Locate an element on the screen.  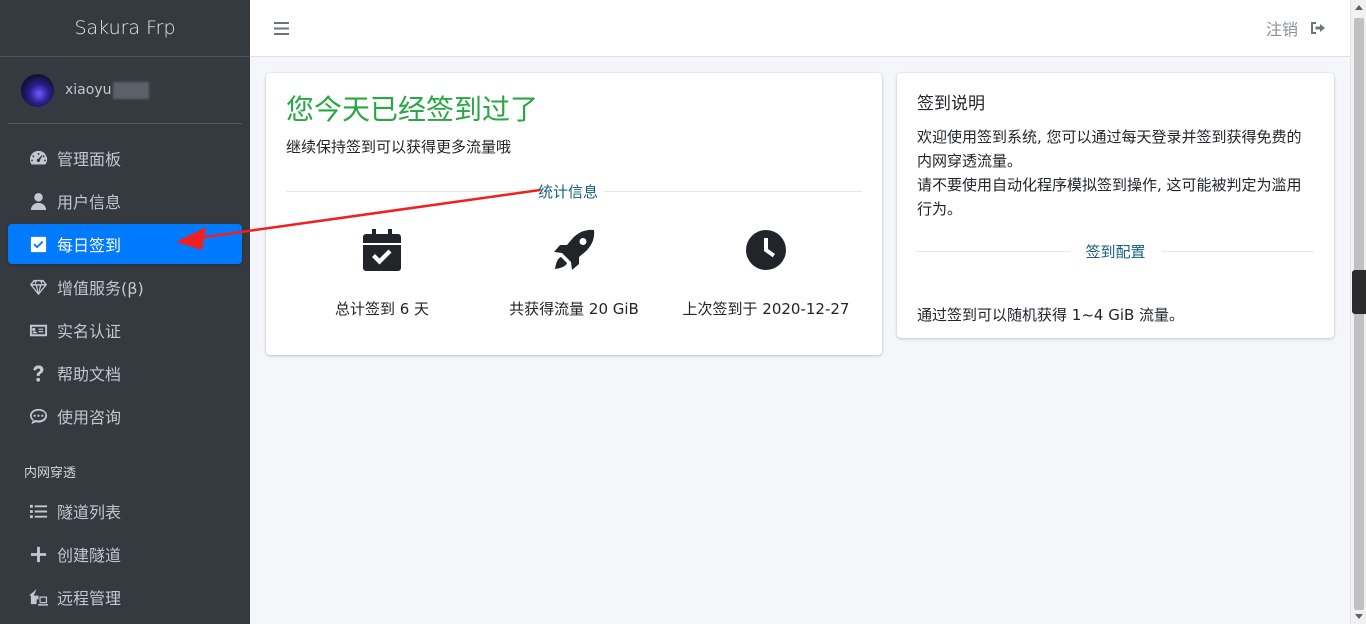
info-paragraph: 欢迎使用签到系统, 您可以通过每天登录并签到获得免费的内网穿透流量。 is located at coordinates (1109, 149).